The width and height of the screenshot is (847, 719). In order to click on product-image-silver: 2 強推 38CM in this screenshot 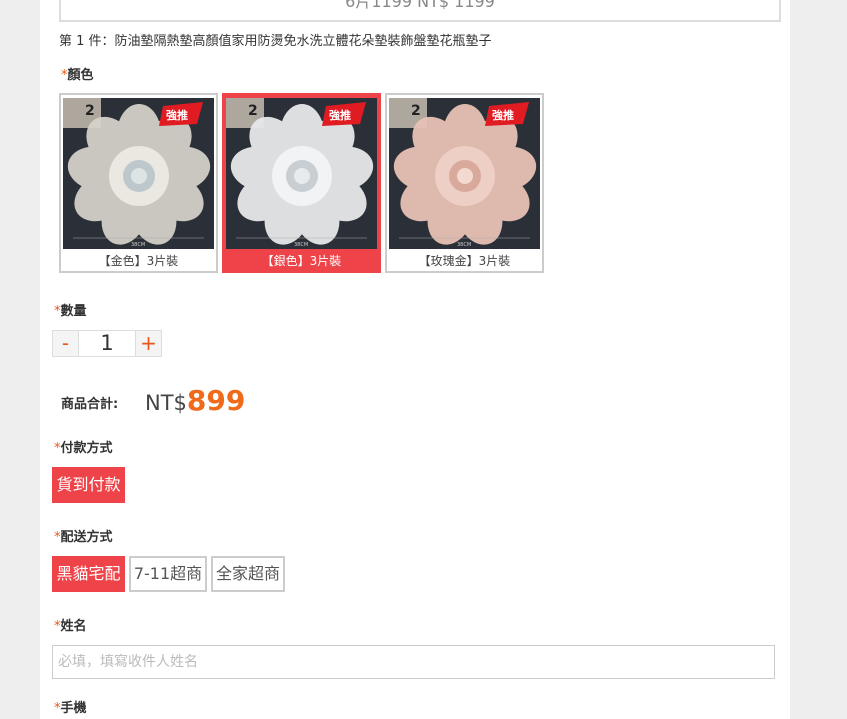, I will do `click(301, 173)`.